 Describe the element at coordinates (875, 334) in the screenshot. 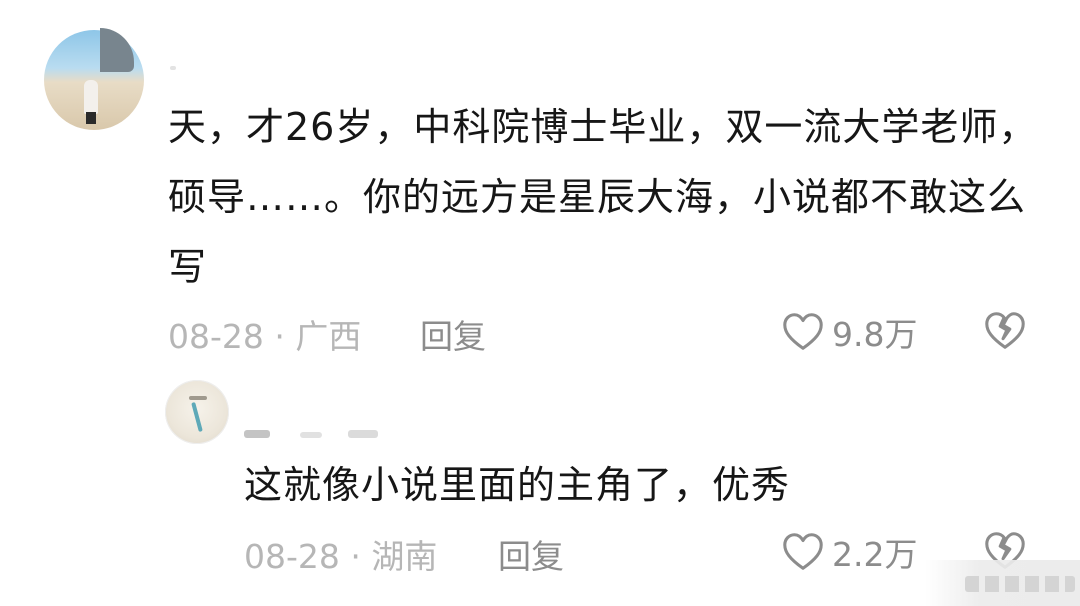

I see `like-count: 9.8万` at that location.